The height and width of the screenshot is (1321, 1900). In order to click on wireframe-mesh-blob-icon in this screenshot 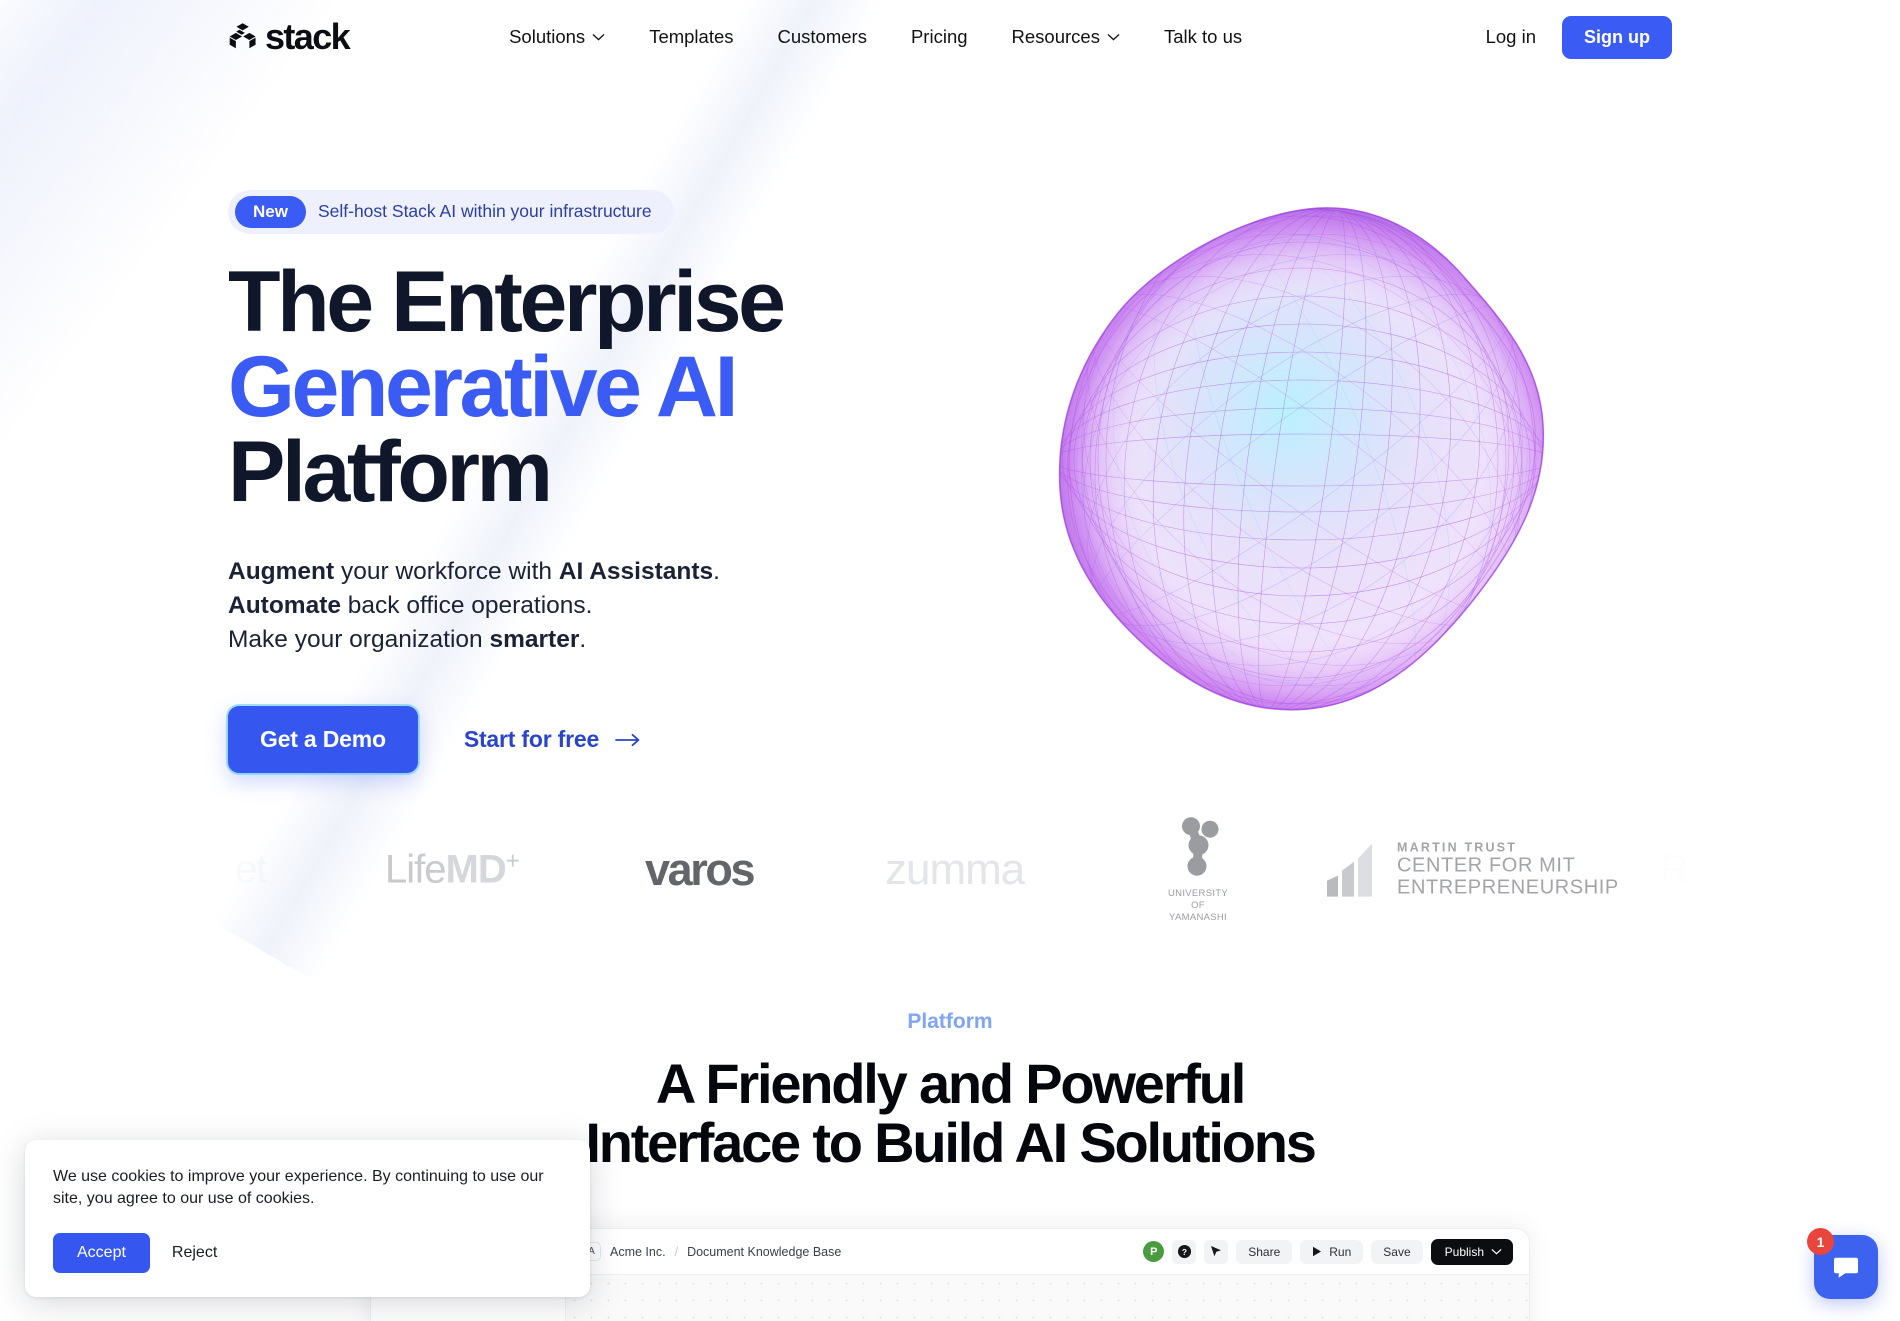, I will do `click(1301, 459)`.